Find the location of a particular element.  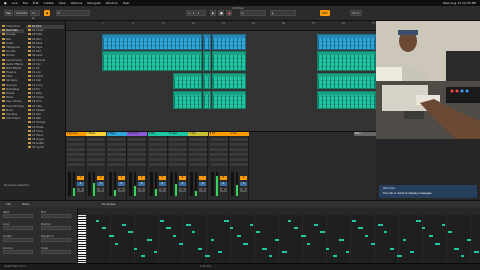

track-activator-button: 5 is located at coordinates (162, 178).